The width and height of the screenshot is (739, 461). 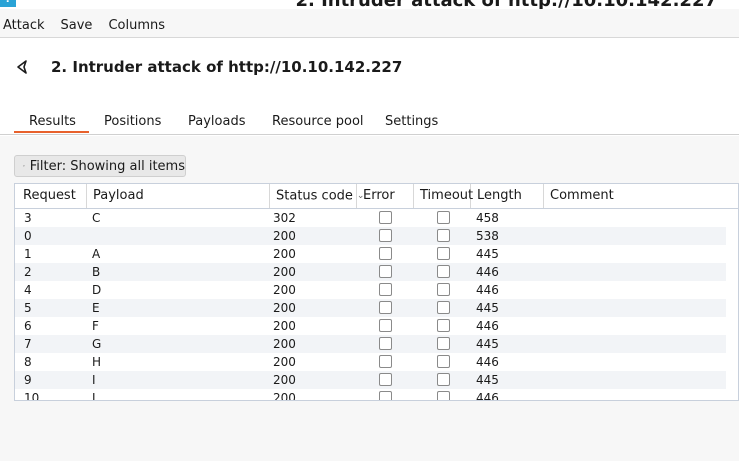 What do you see at coordinates (371, 290) in the screenshot?
I see `table-row: 4 D 200 446` at bounding box center [371, 290].